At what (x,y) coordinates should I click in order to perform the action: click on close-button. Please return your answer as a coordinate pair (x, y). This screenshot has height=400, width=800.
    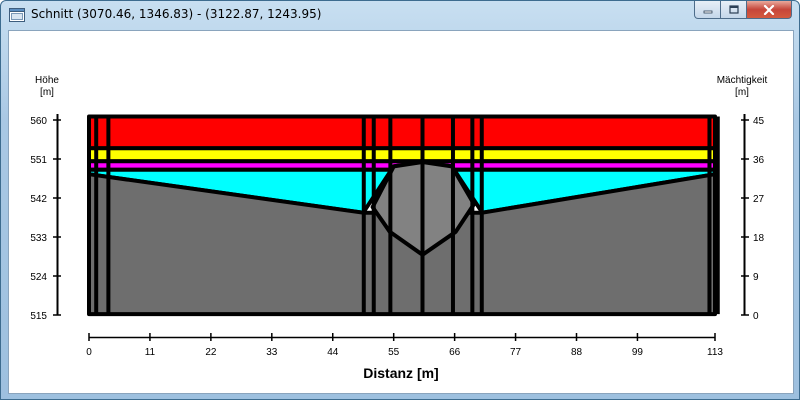
    Looking at the image, I should click on (769, 10).